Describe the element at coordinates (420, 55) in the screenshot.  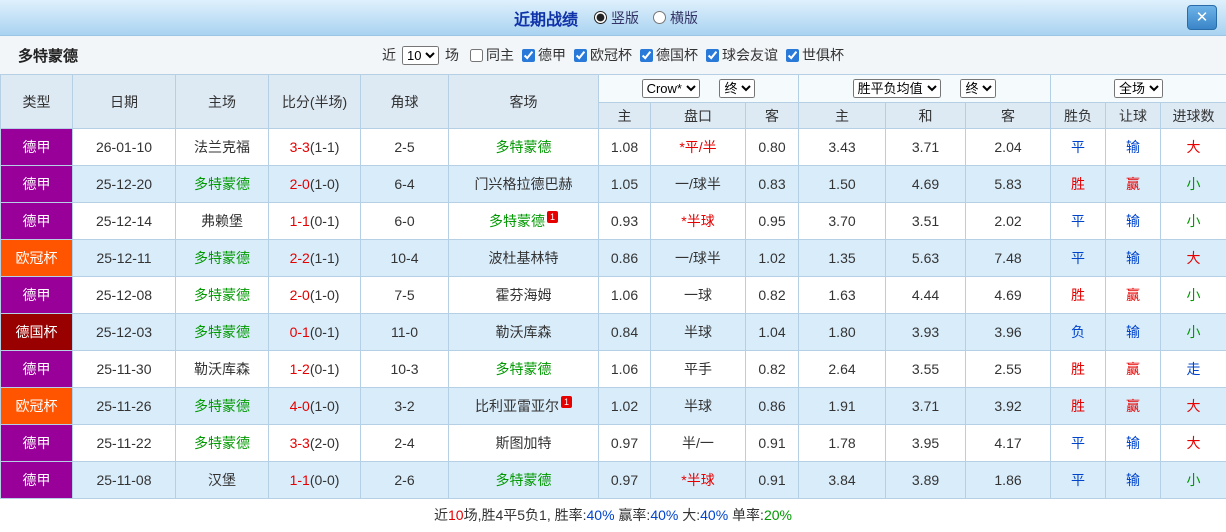
I see `match-count-select: 10` at that location.